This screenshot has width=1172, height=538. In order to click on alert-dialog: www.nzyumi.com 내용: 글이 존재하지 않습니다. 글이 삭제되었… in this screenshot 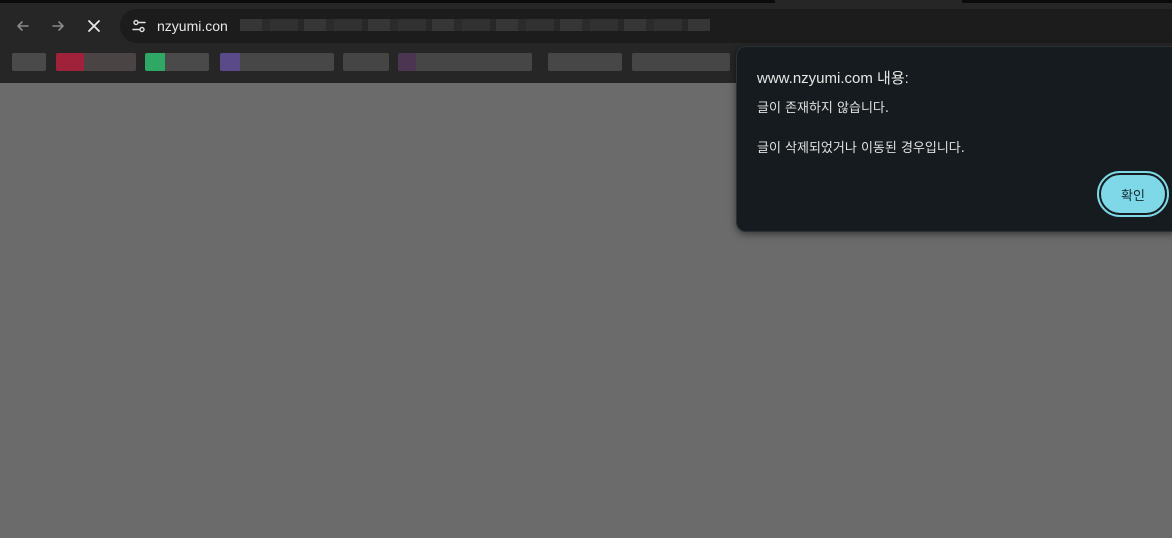, I will do `click(954, 139)`.